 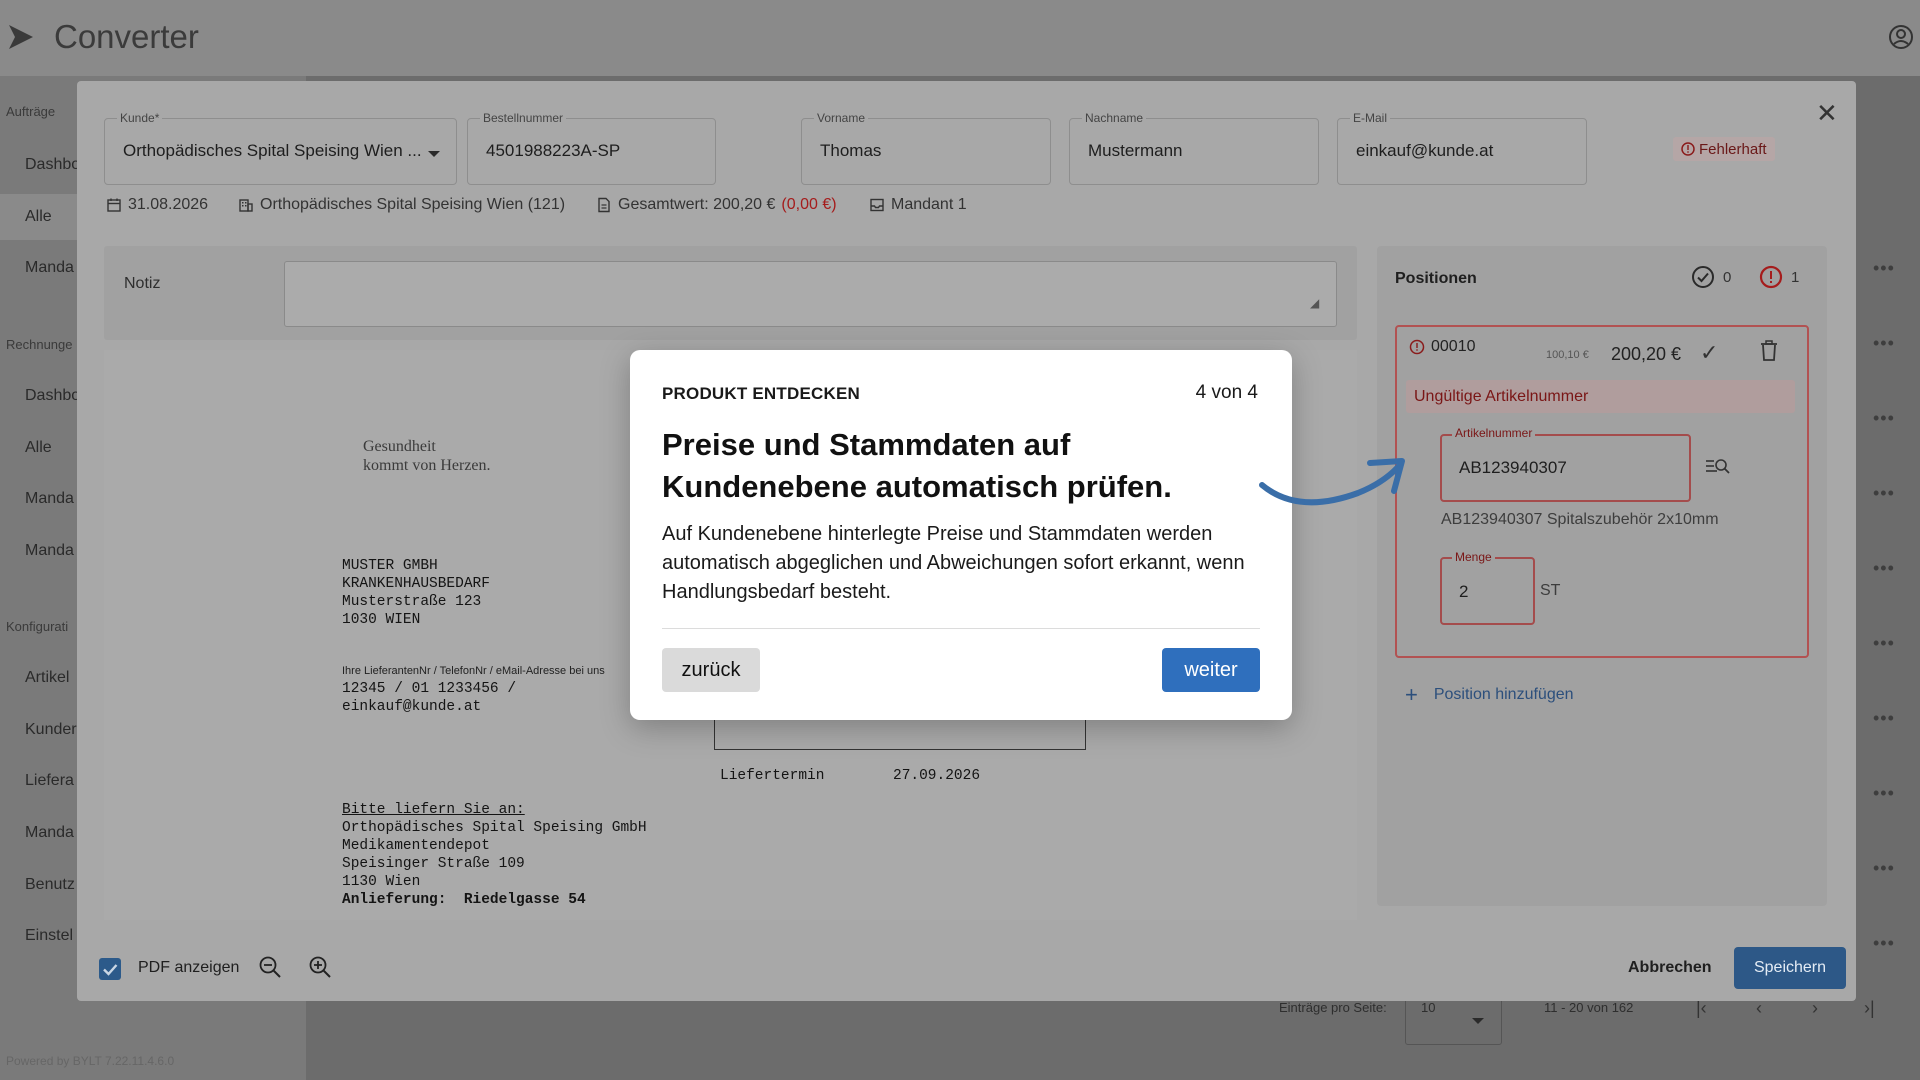 I want to click on save-button: Speichern, so click(x=1790, y=968).